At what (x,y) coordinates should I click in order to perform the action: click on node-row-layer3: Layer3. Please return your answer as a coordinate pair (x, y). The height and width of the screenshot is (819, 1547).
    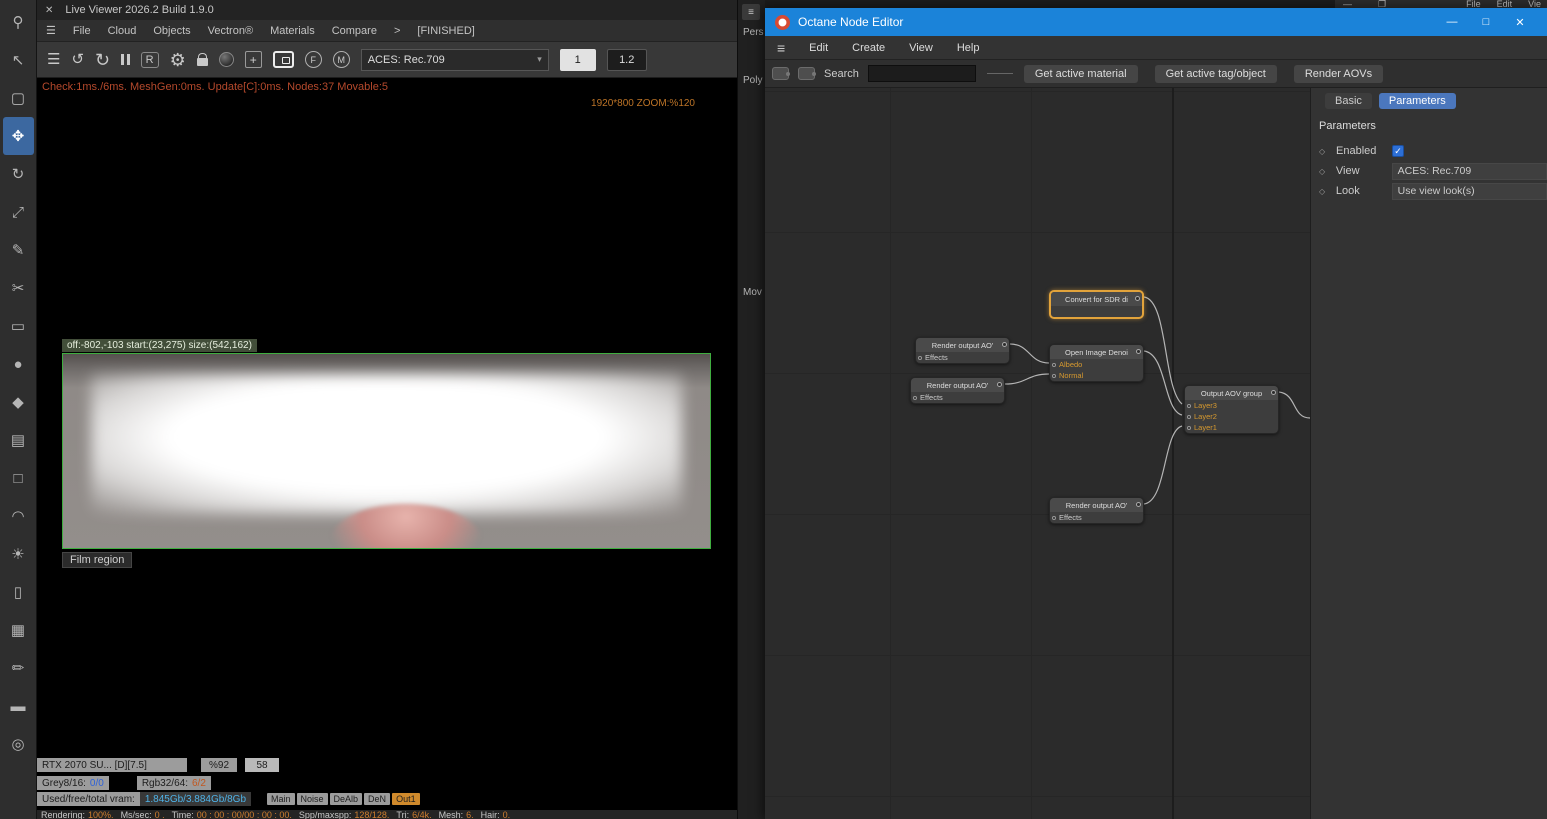
    Looking at the image, I should click on (1205, 405).